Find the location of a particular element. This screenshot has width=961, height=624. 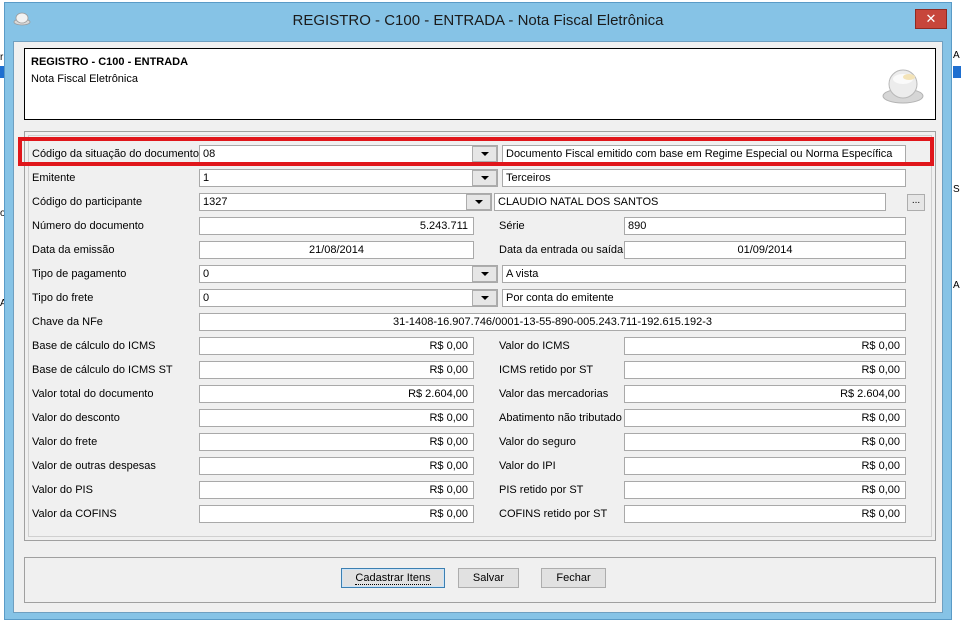

salvar-button: Salvar is located at coordinates (488, 578).